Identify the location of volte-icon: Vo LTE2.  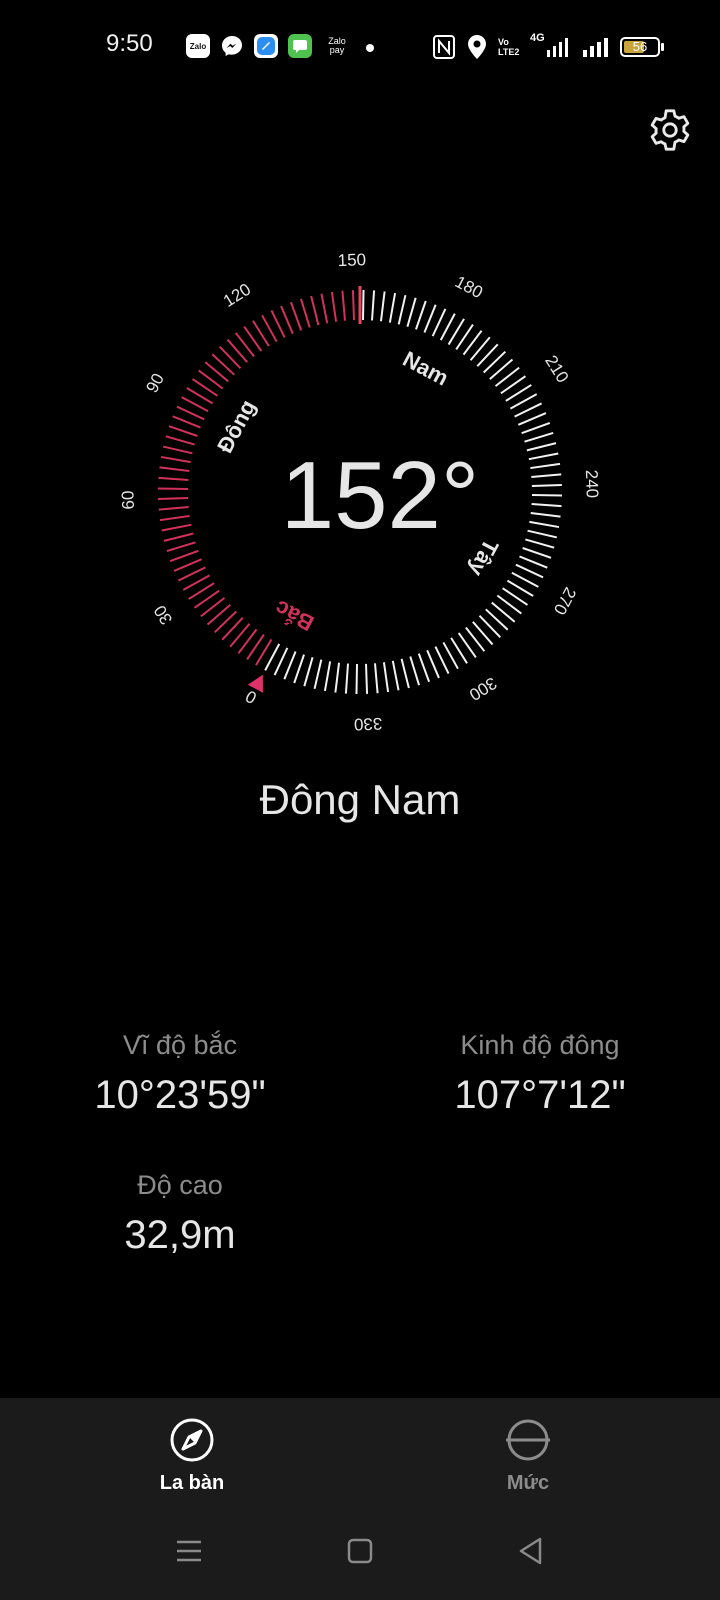
(511, 47).